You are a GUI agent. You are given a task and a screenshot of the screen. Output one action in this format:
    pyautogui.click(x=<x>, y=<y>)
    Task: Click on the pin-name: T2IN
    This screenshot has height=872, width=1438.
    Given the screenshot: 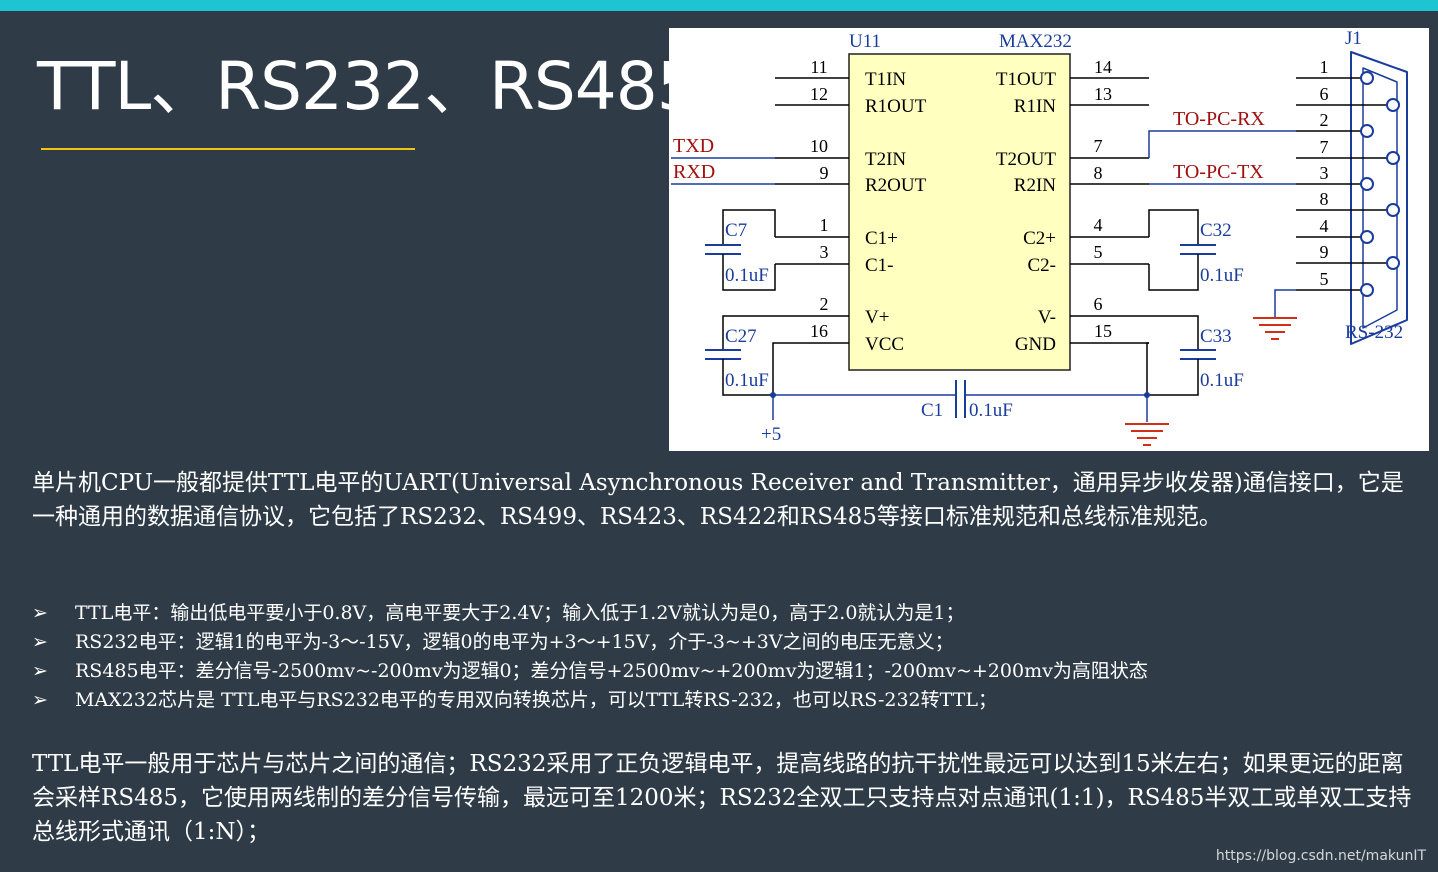 What is the action you would take?
    pyautogui.click(x=885, y=159)
    